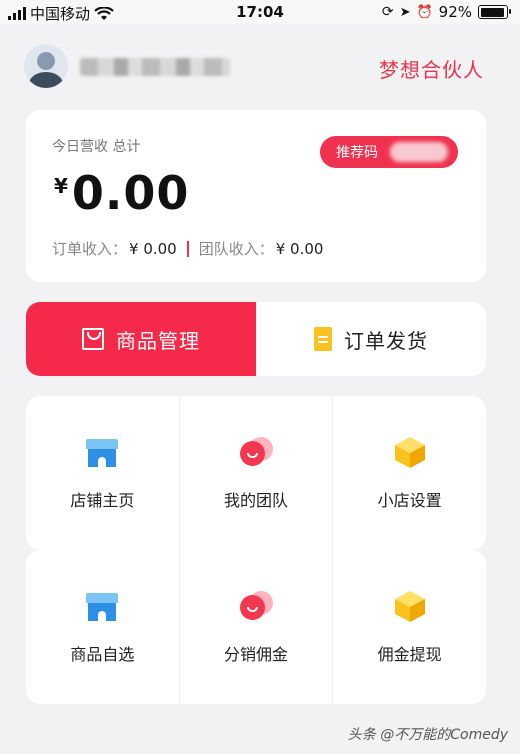 The width and height of the screenshot is (520, 754). I want to click on menu-product-selection: 商品自选, so click(103, 627).